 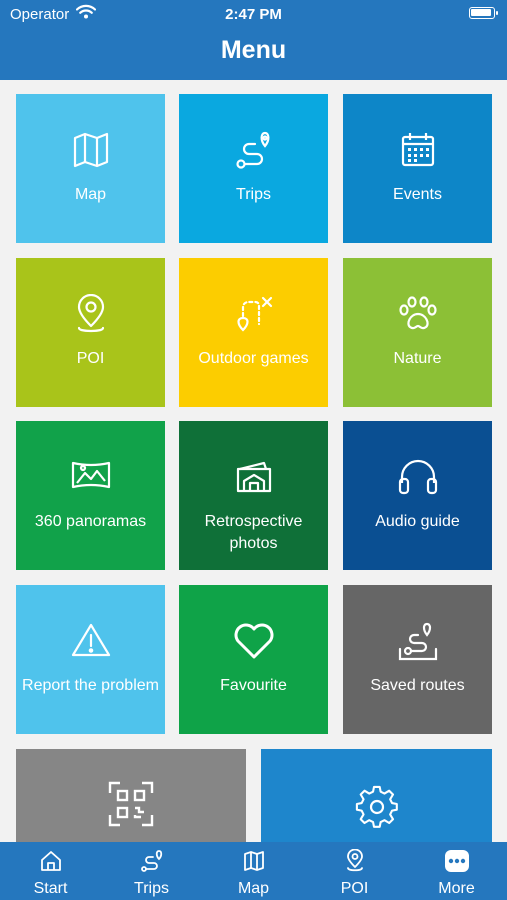 I want to click on tile-label: Nature, so click(x=417, y=358).